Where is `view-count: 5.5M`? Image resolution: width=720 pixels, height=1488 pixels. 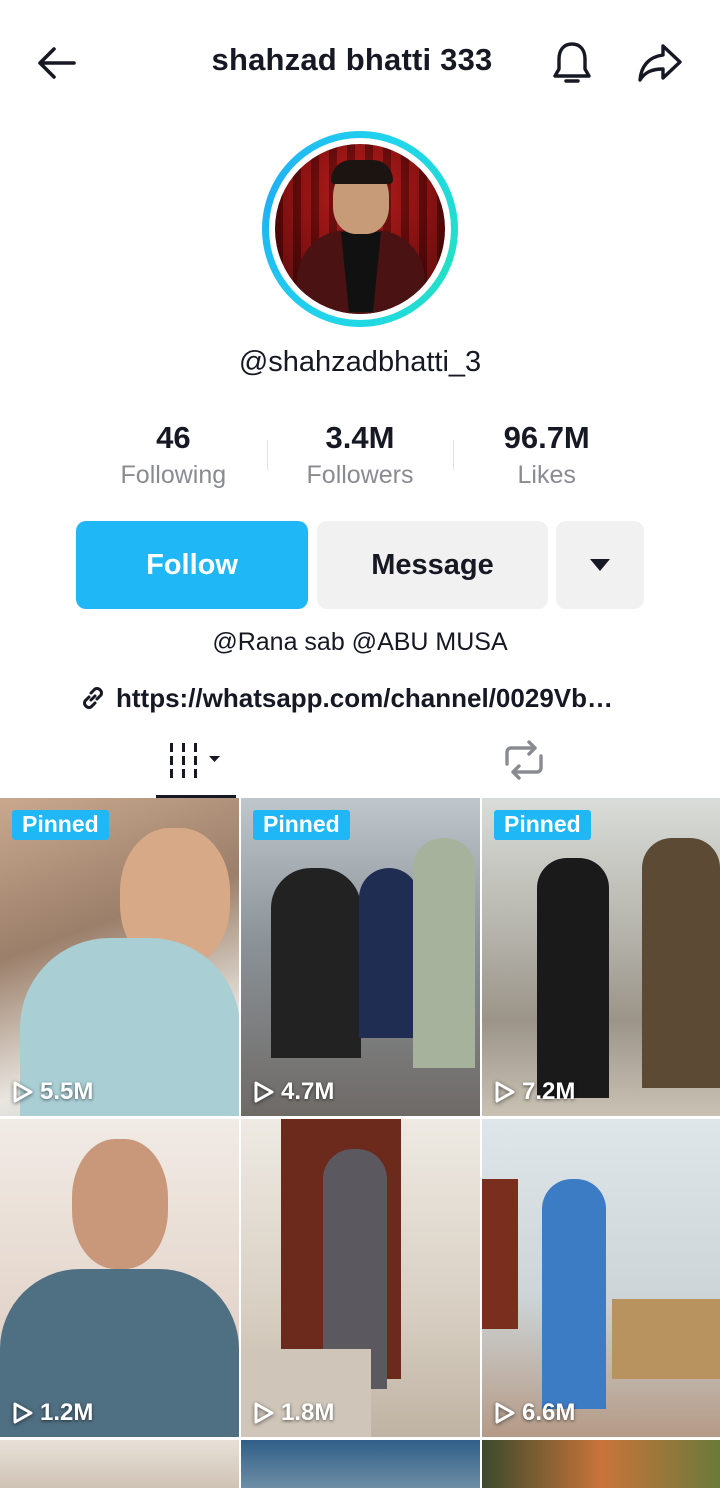
view-count: 5.5M is located at coordinates (52, 1092).